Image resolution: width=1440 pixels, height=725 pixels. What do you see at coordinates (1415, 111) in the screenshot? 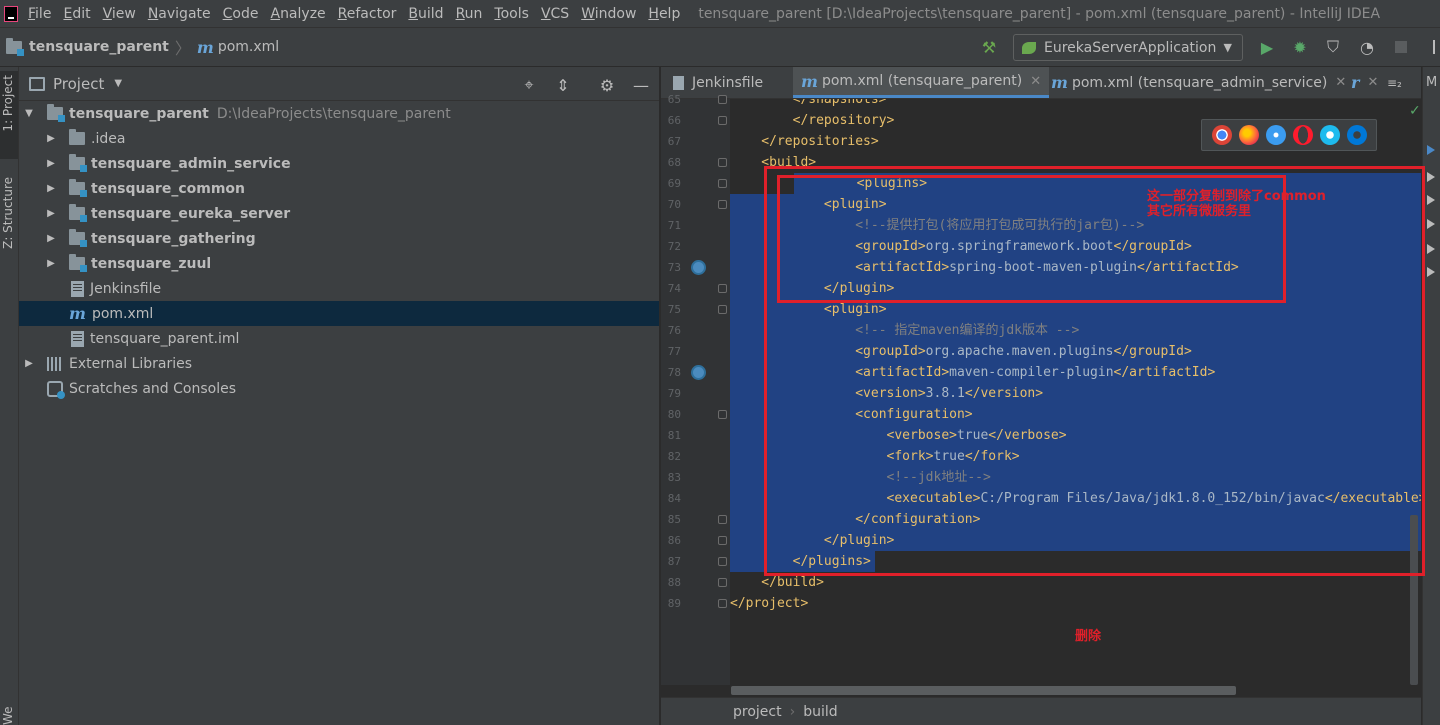
I see `inspection-ok-check-icon: ✓` at bounding box center [1415, 111].